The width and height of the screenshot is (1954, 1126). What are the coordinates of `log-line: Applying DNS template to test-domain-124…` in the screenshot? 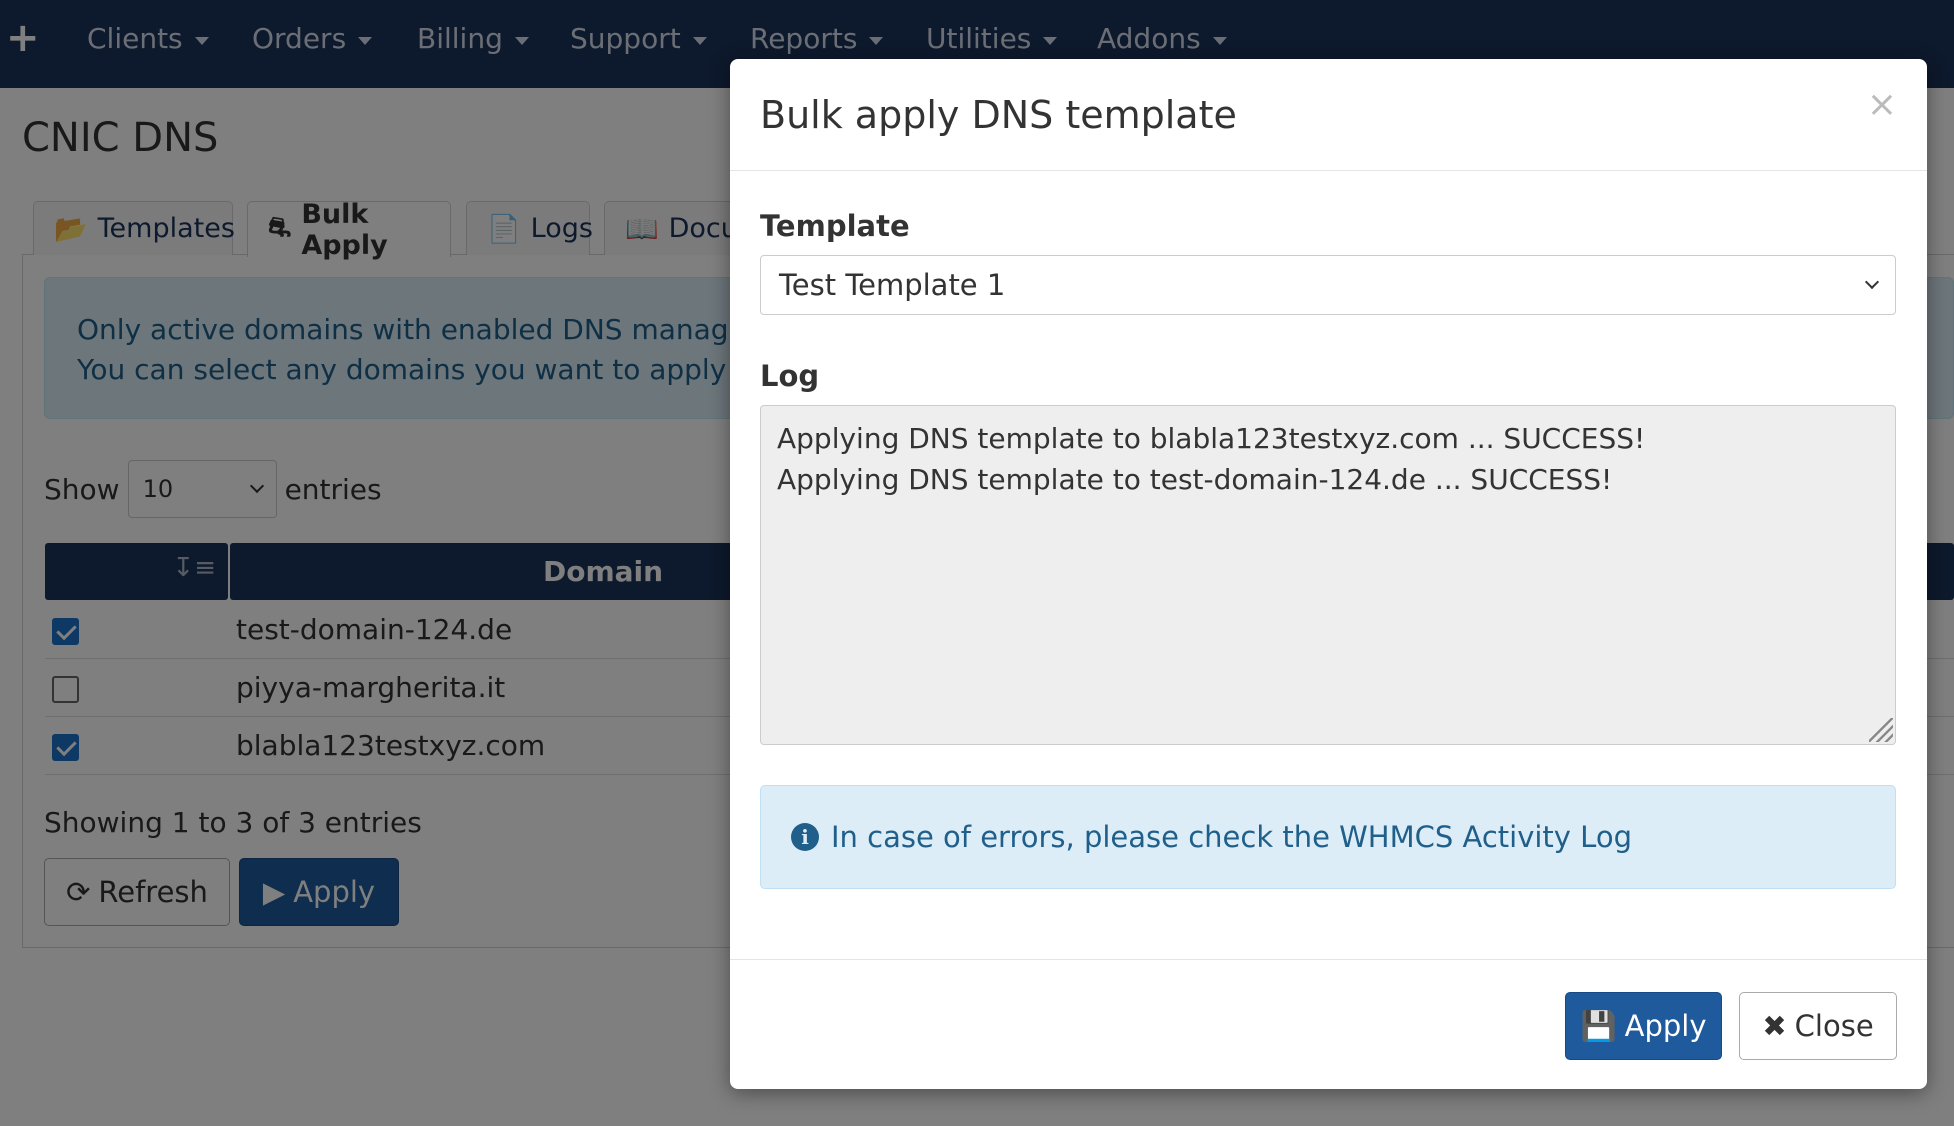 It's located at (1195, 479).